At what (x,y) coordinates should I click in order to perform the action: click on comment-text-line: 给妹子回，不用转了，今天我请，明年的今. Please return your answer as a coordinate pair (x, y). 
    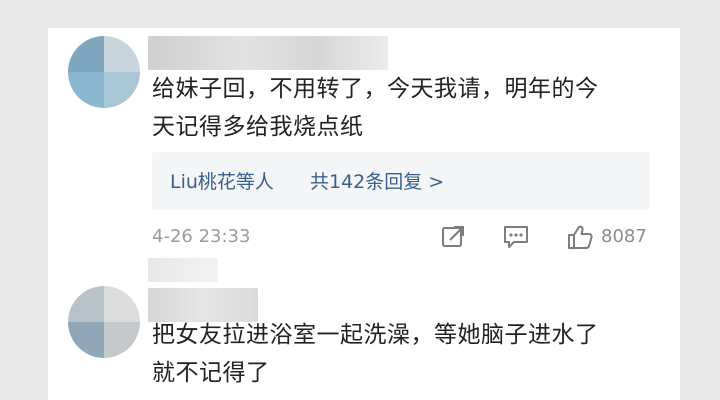
    Looking at the image, I should click on (375, 89).